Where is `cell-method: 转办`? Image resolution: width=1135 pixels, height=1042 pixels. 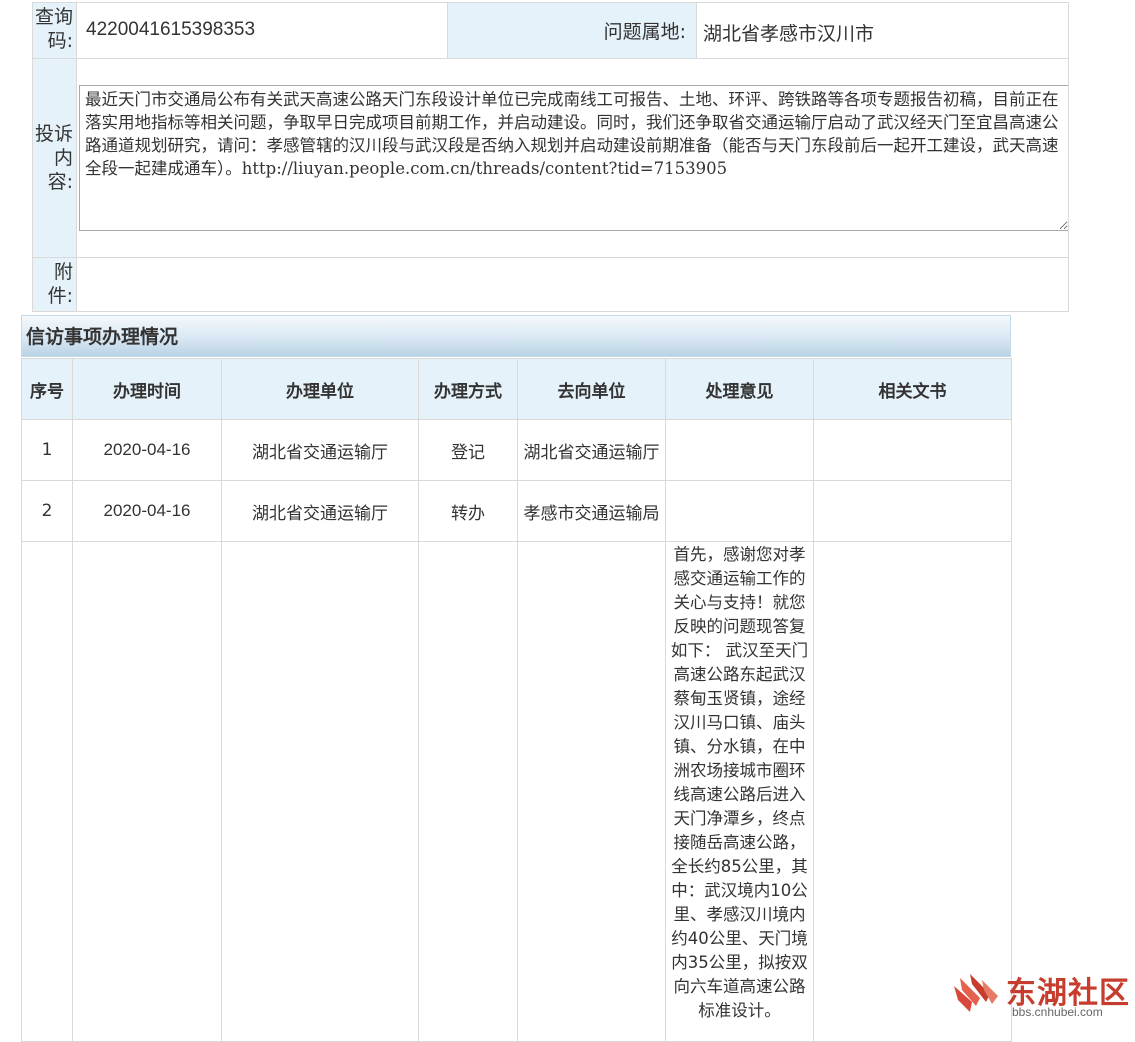
cell-method: 转办 is located at coordinates (468, 511).